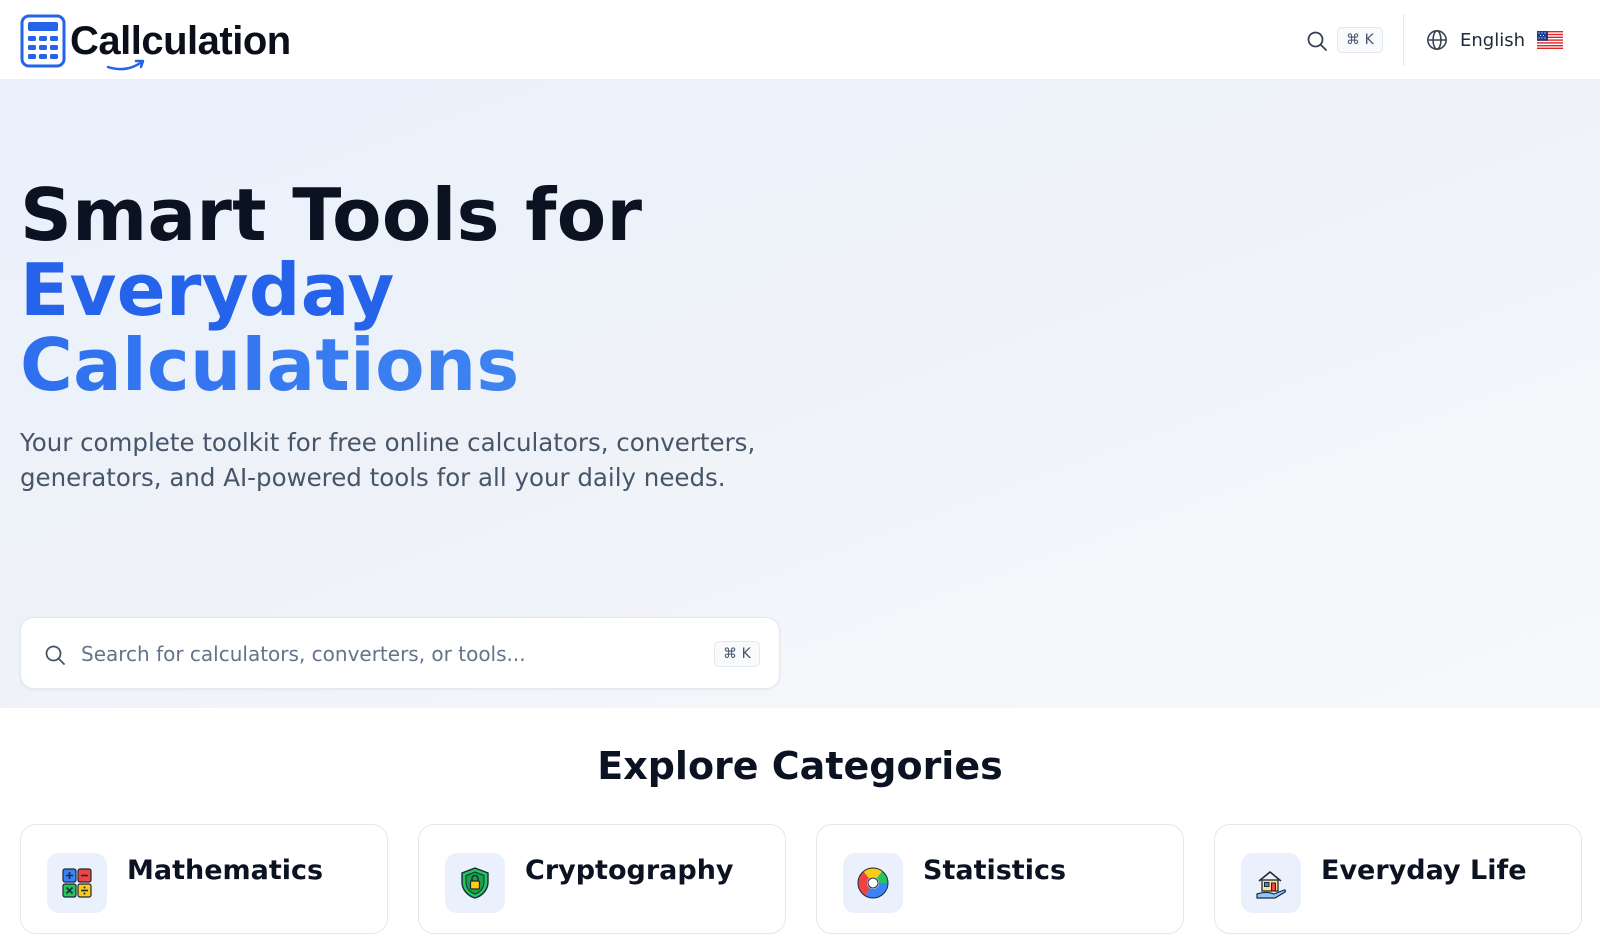 The height and width of the screenshot is (934, 1600). I want to click on category-card-everyday-life: Everyday Life, so click(1398, 879).